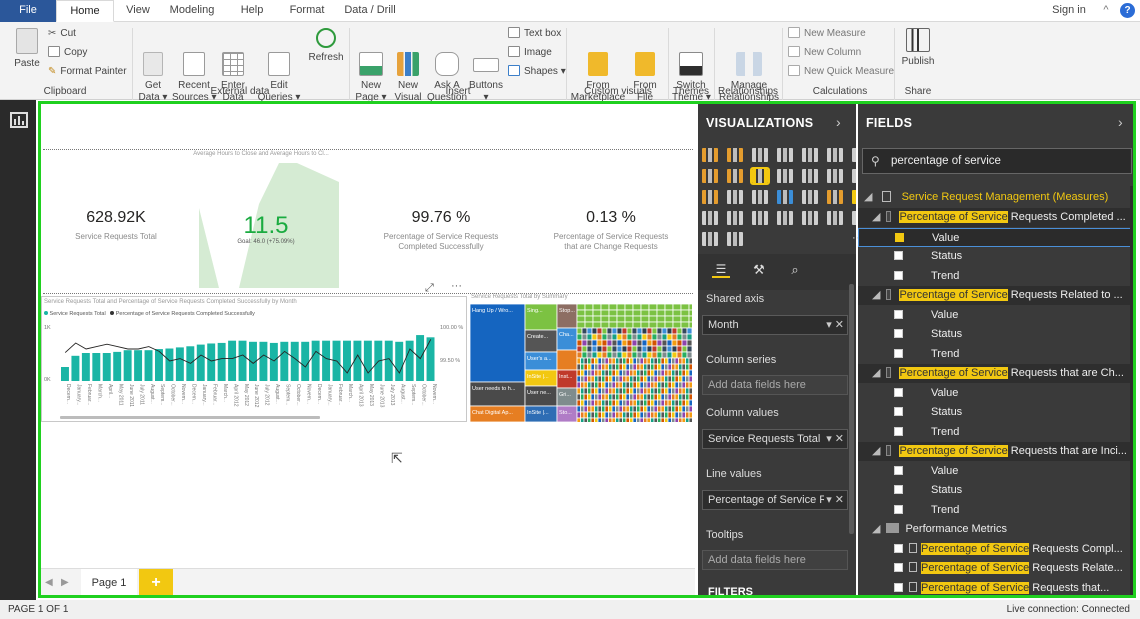 This screenshot has width=1140, height=619. Describe the element at coordinates (1069, 11) in the screenshot. I see `sign-in-link: Sign in` at that location.